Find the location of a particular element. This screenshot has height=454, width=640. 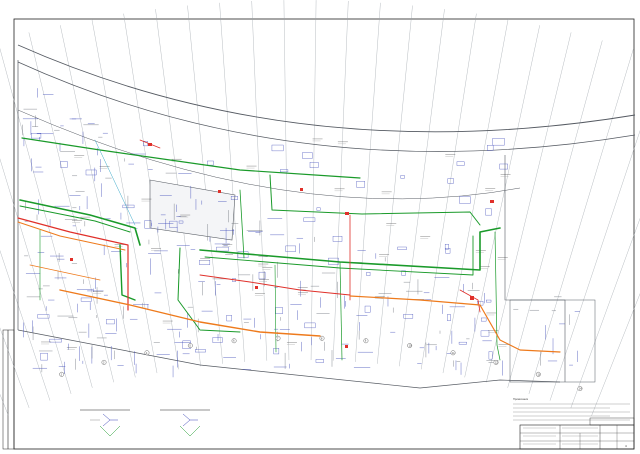

grid-axis-mark: 12 is located at coordinates (496, 362).